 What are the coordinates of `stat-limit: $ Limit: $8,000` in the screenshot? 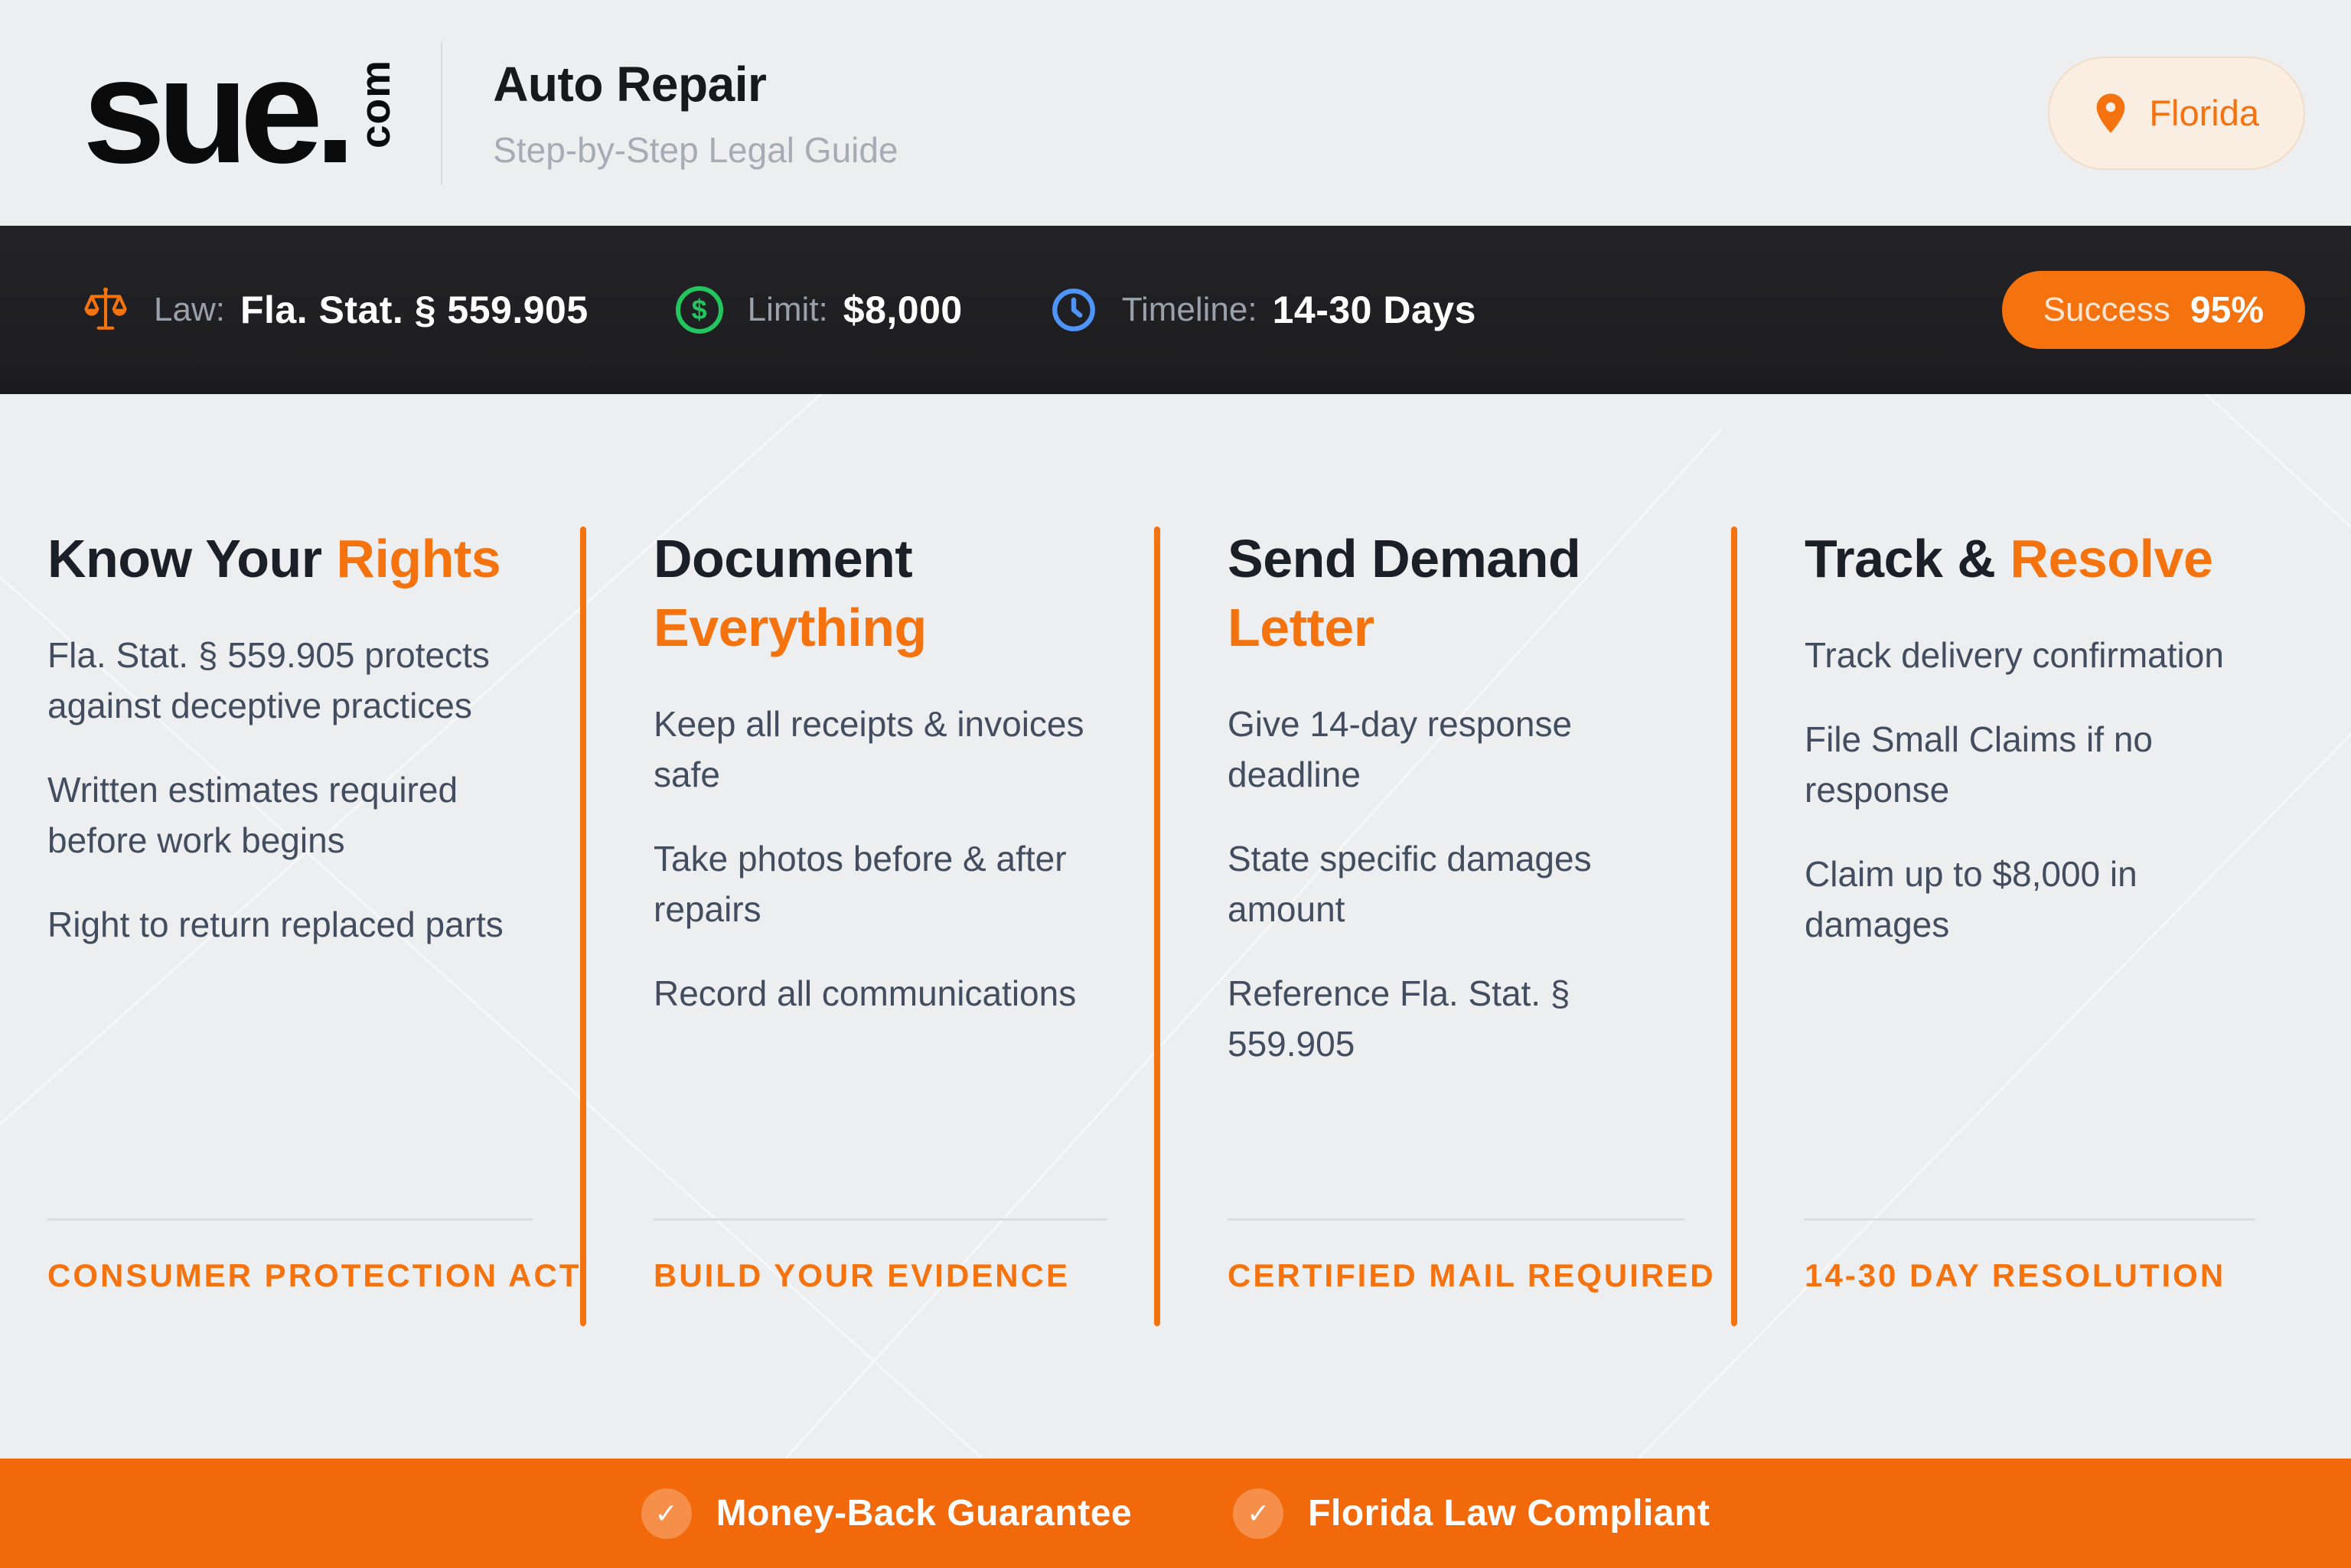 It's located at (819, 310).